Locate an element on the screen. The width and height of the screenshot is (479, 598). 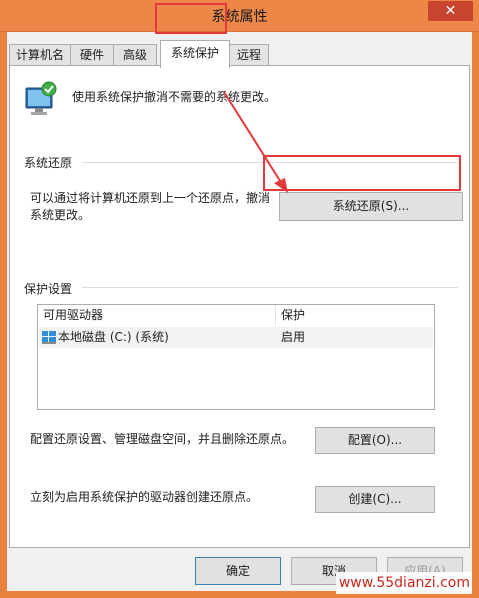
tab-remote: 远程 is located at coordinates (249, 55).